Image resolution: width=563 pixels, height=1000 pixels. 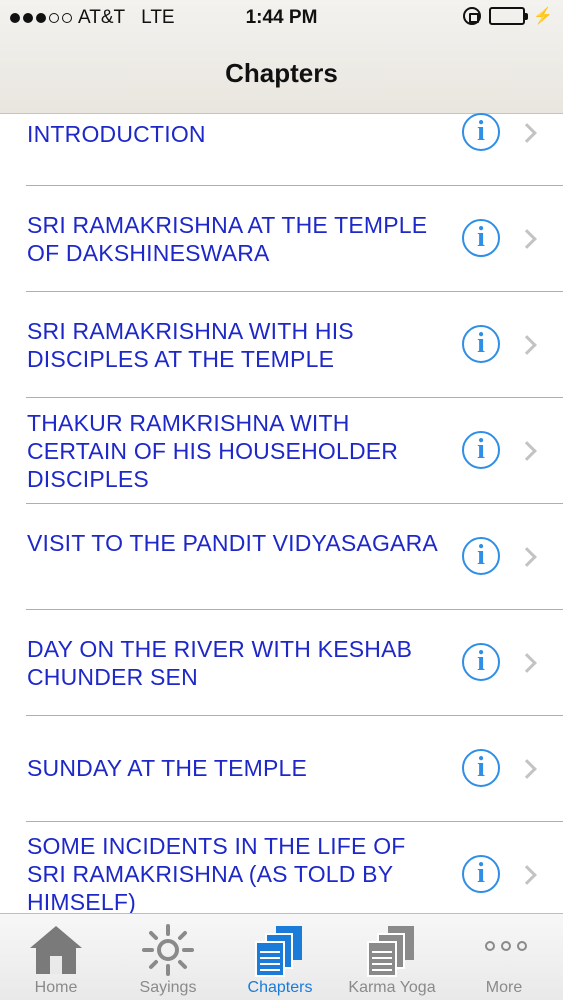 What do you see at coordinates (392, 987) in the screenshot?
I see `tab-label: Karma Yoga` at bounding box center [392, 987].